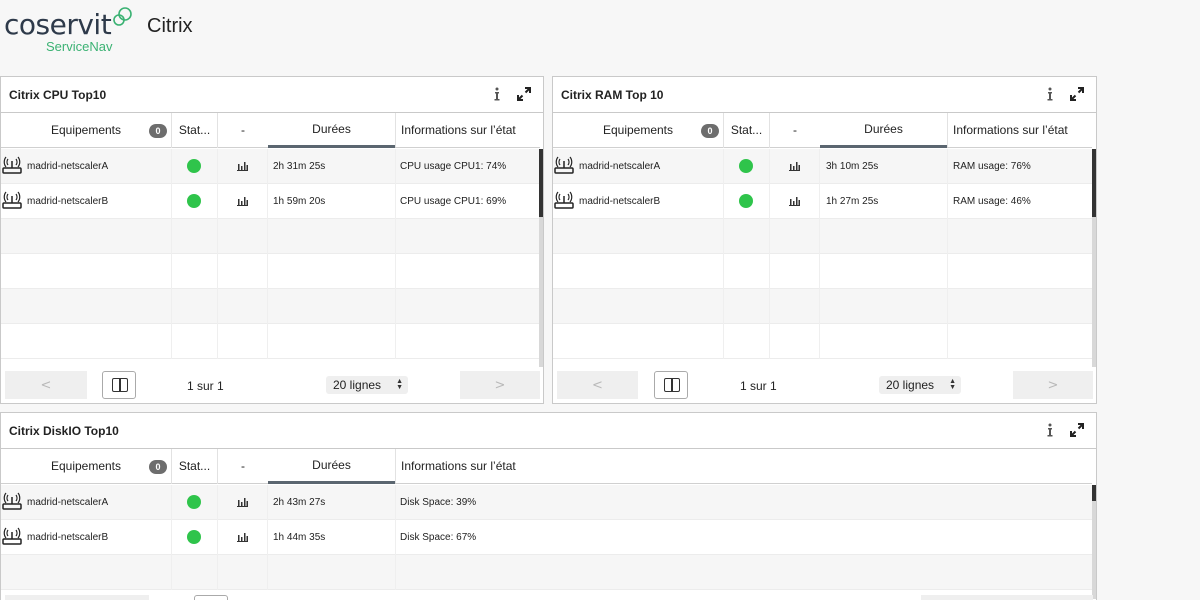 This screenshot has width=1200, height=600. Describe the element at coordinates (299, 537) in the screenshot. I see `duration: 1h 44m 35s` at that location.